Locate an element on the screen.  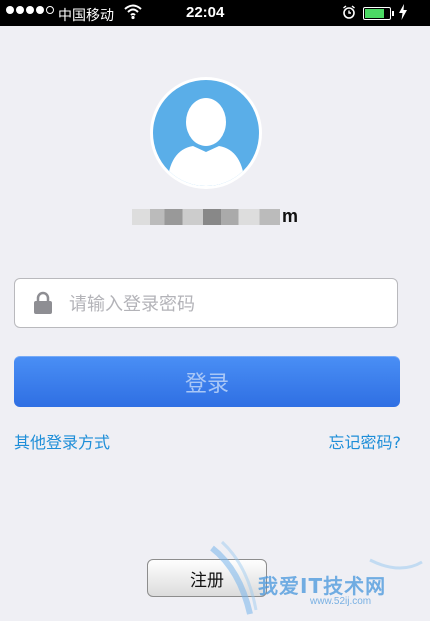
signal-strength-icon is located at coordinates (30, 10).